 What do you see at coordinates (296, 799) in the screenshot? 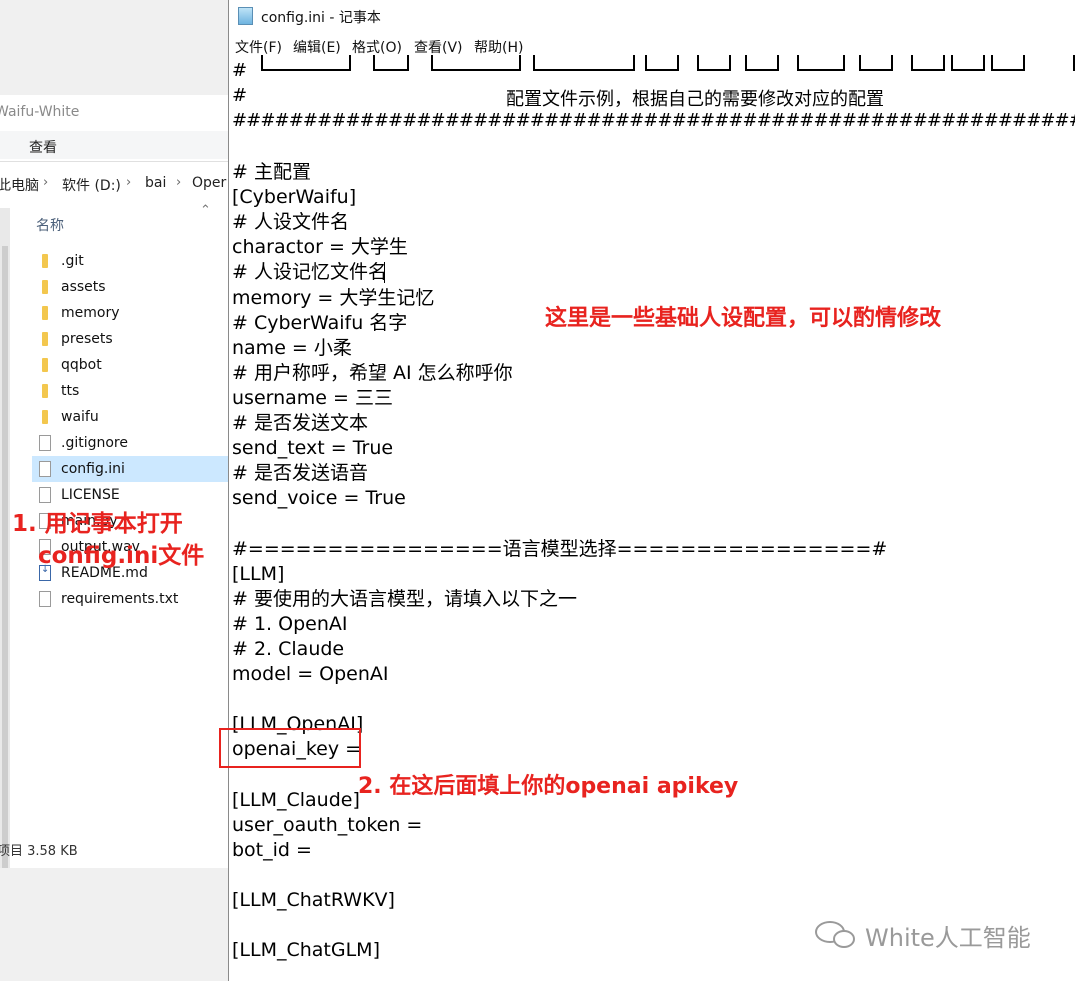
I see `config-line: [LLM_Claude]` at bounding box center [296, 799].